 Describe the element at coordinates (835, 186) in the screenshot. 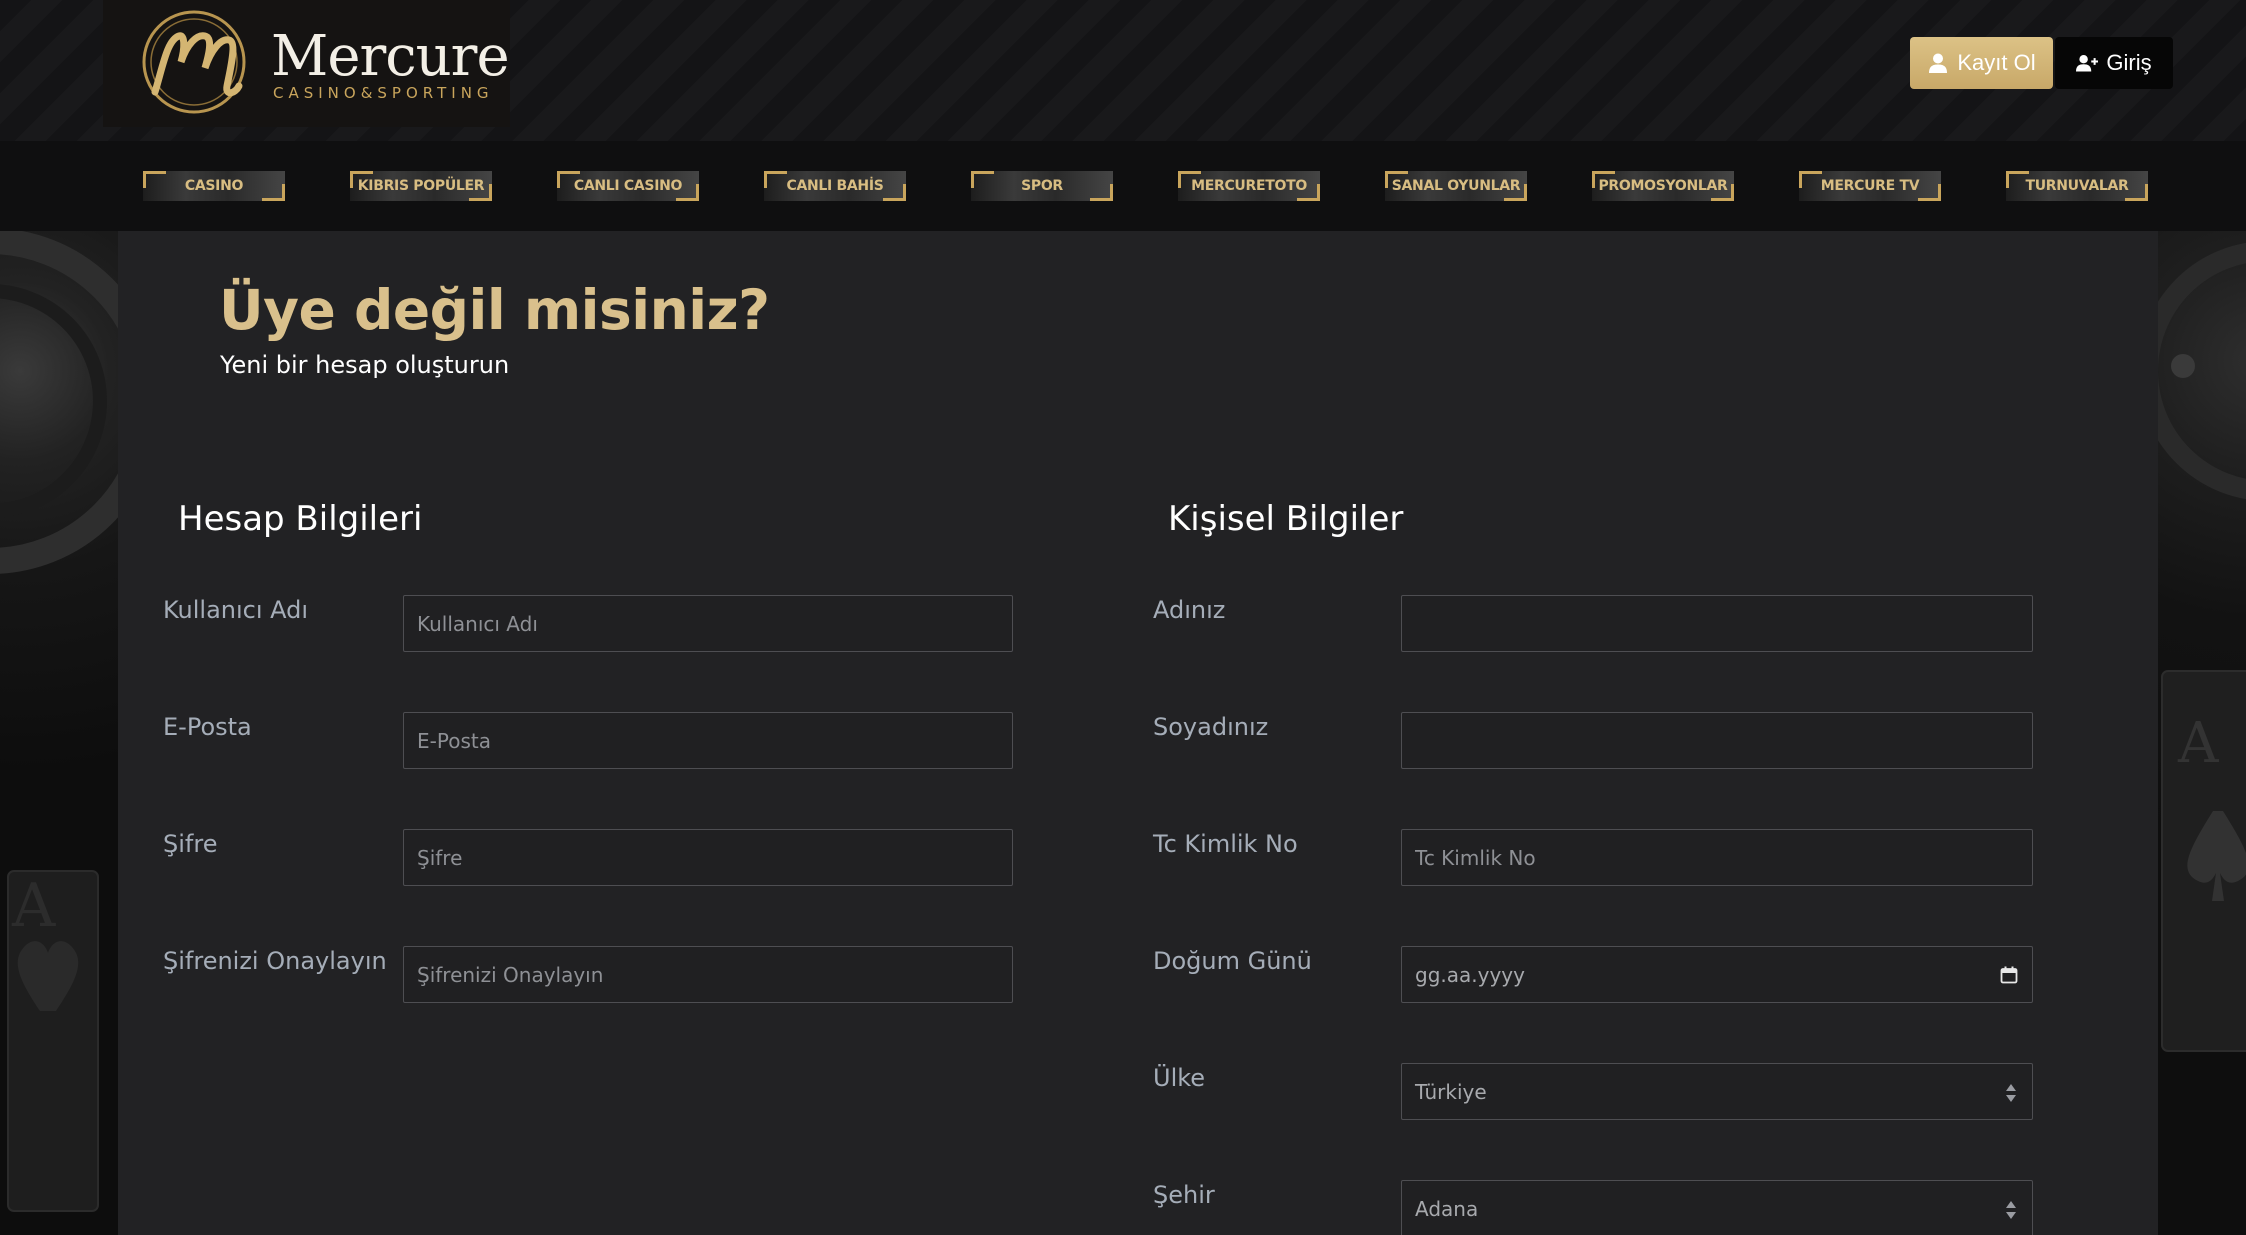

I see `nav-item-canli-bahis: CANLI BAHİS` at that location.